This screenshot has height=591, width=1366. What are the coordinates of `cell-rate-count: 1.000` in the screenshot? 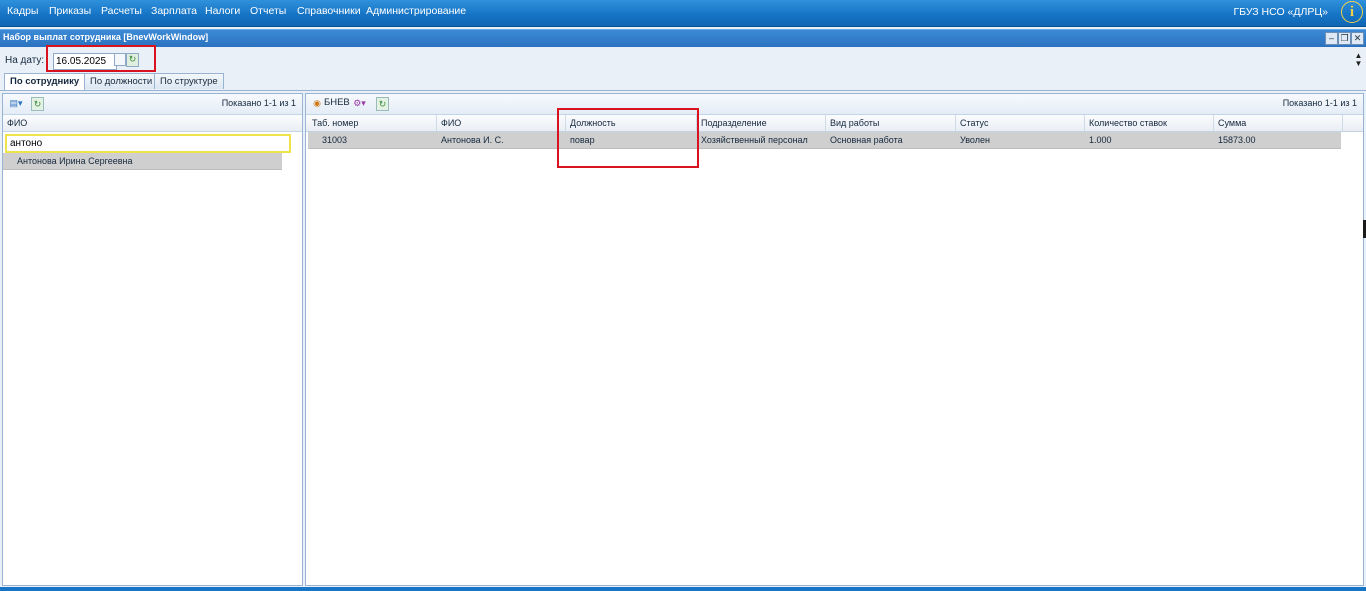 It's located at (1100, 140).